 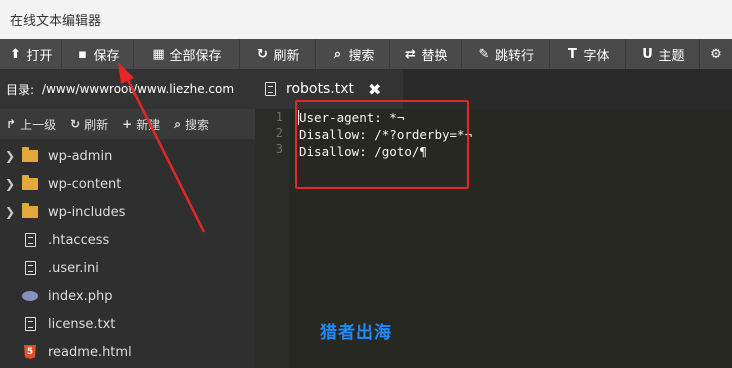 I want to click on file-name: wp-admin, so click(x=80, y=156).